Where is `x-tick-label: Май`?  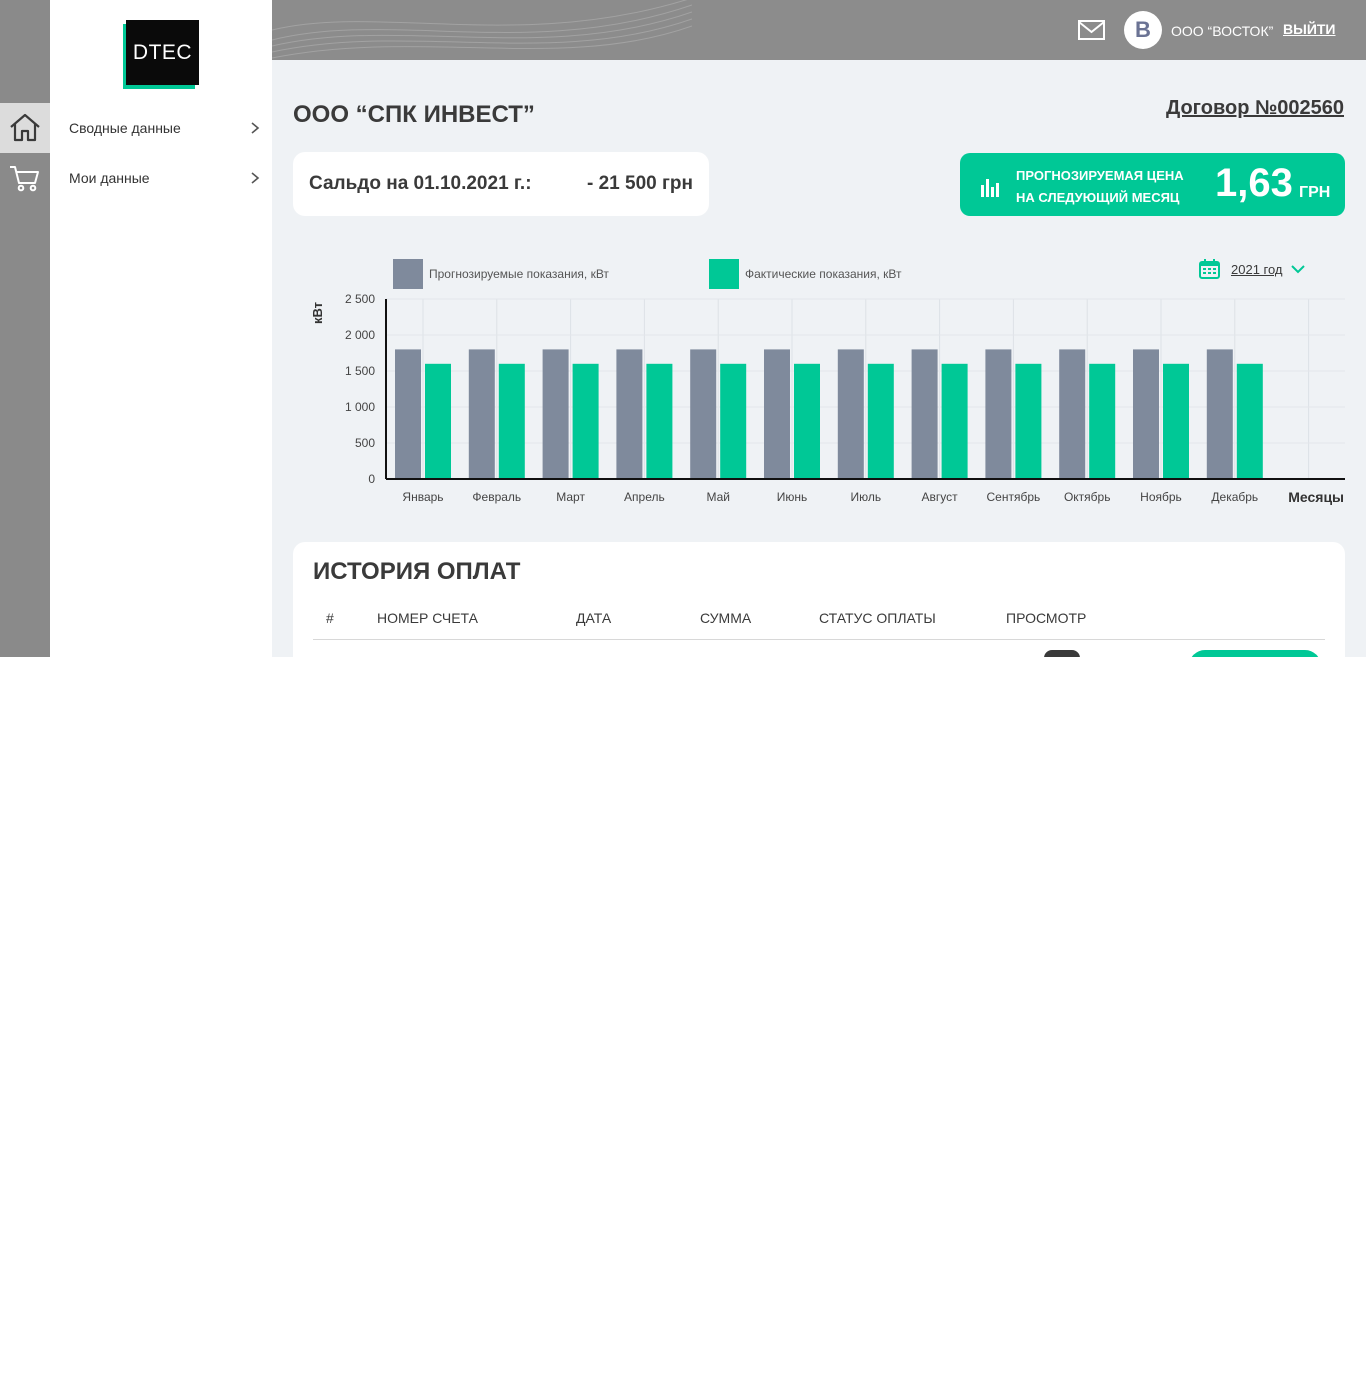 x-tick-label: Май is located at coordinates (718, 497).